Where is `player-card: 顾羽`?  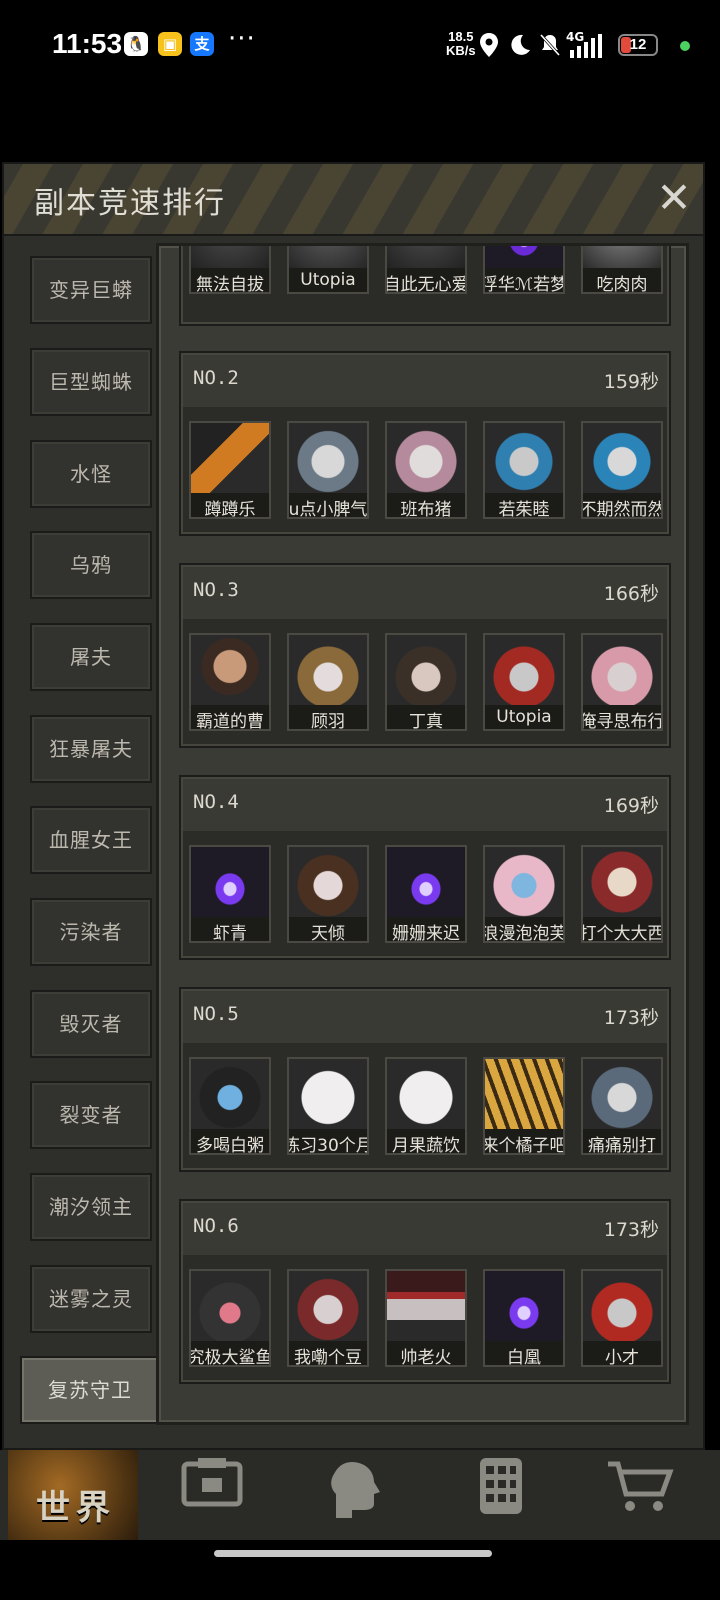
player-card: 顾羽 is located at coordinates (328, 682).